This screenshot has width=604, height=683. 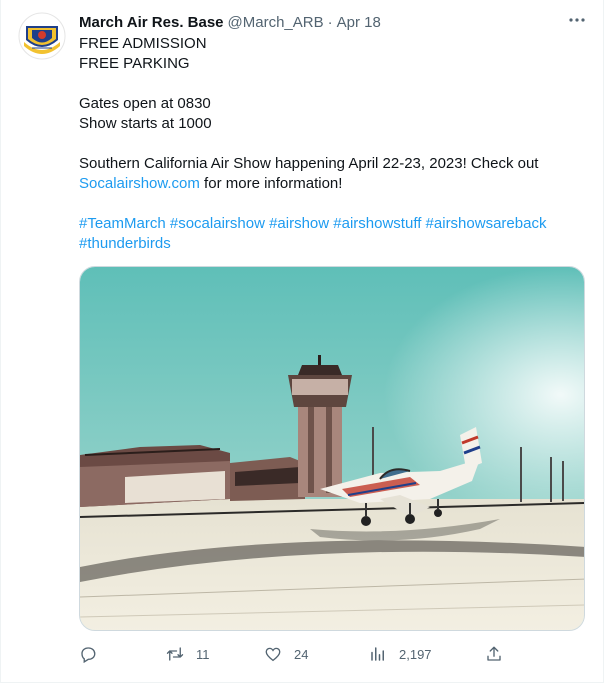 I want to click on share-icon, so click(x=494, y=653).